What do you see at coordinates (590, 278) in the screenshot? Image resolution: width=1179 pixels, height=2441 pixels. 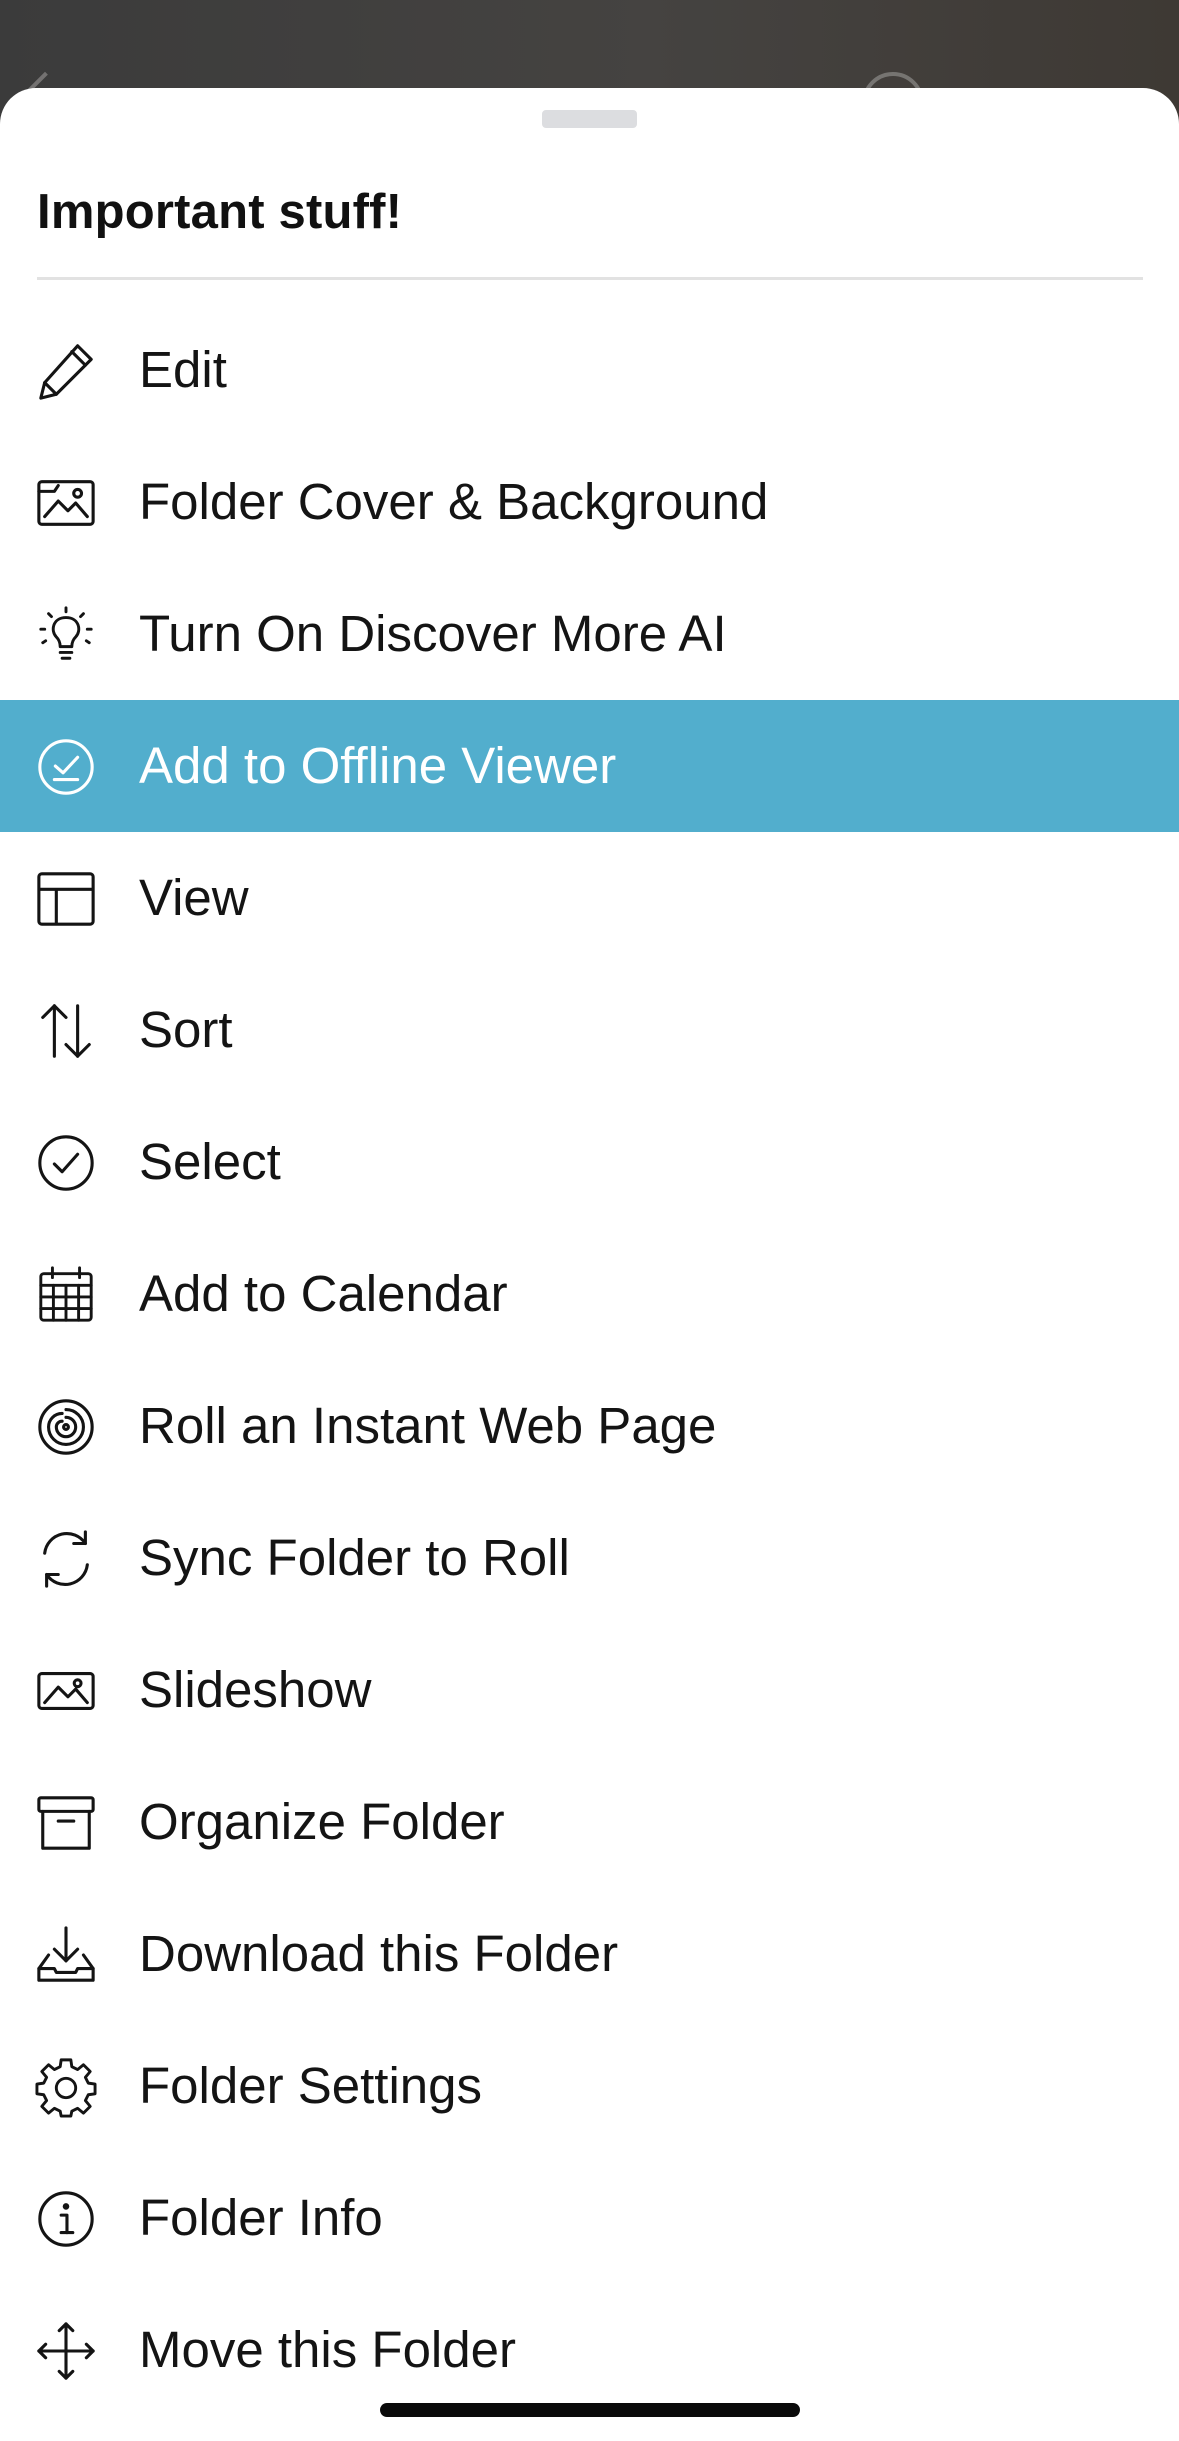 I see `title-divider` at bounding box center [590, 278].